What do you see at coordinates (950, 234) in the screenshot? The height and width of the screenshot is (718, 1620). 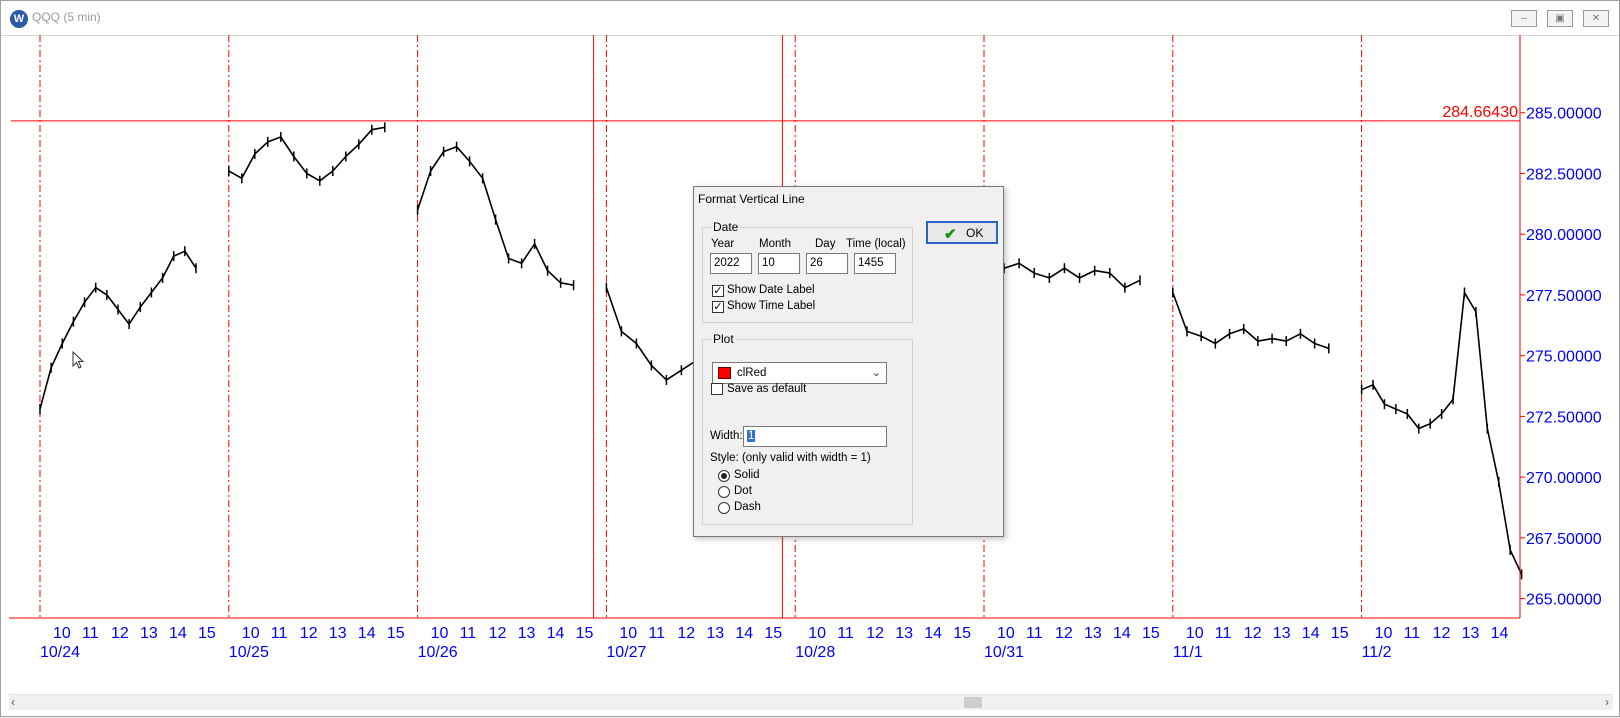 I see `ok-check-icon: ✔` at bounding box center [950, 234].